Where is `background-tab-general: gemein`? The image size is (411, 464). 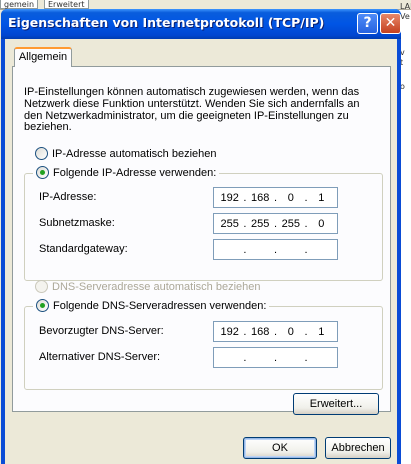 background-tab-general: gemein is located at coordinates (19, 4).